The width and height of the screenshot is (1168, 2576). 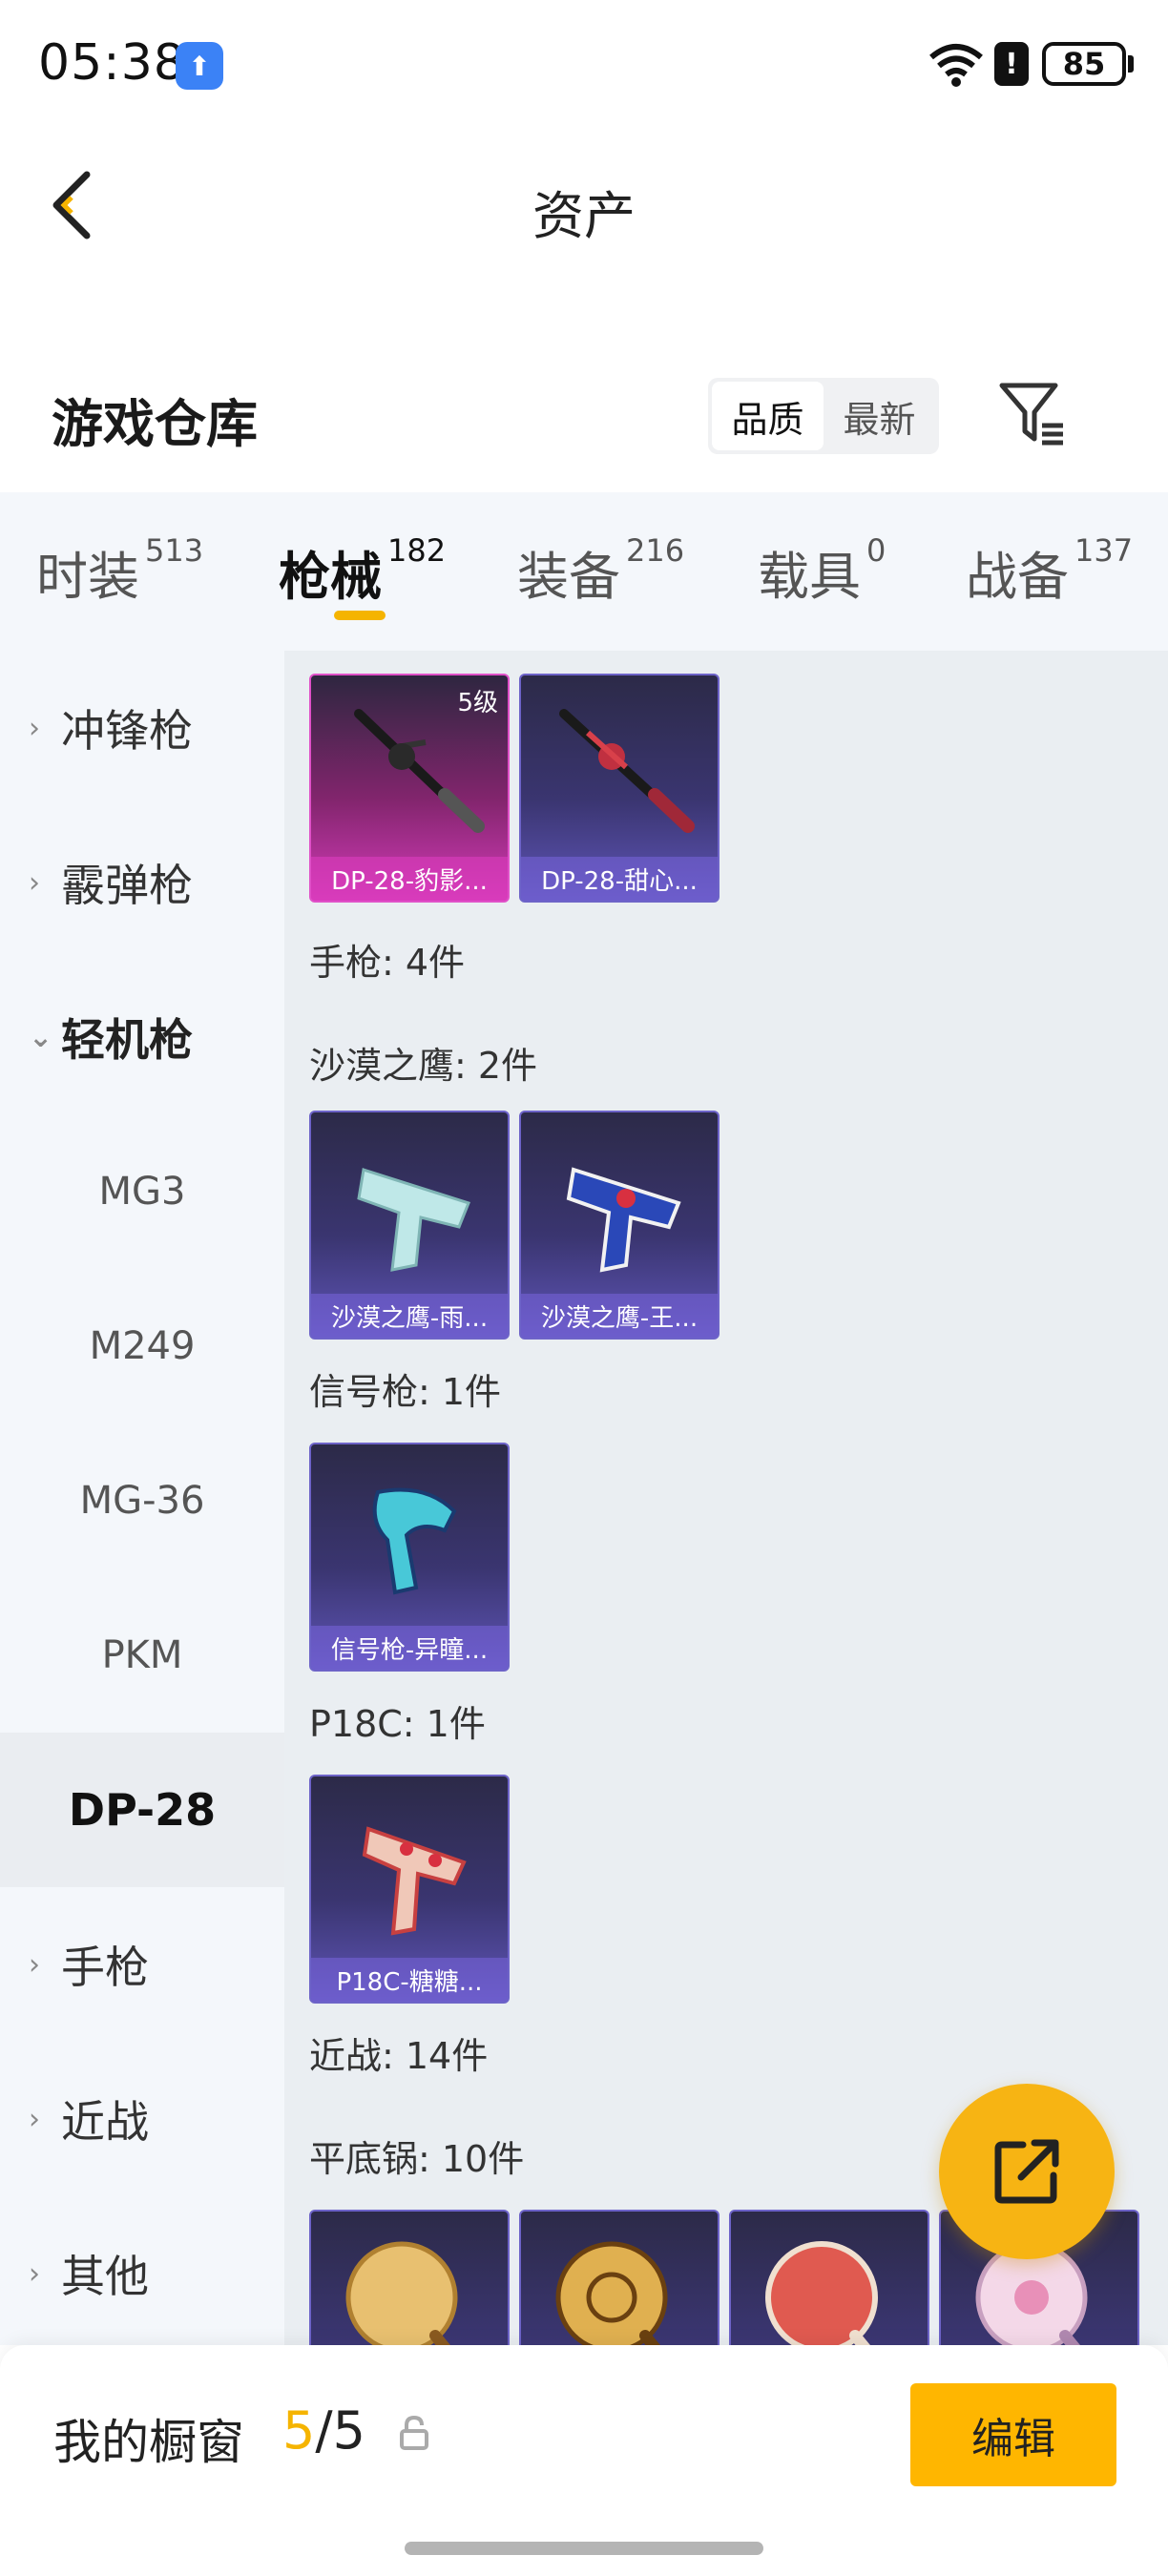 What do you see at coordinates (478, 703) in the screenshot?
I see `level-badge: 5级` at bounding box center [478, 703].